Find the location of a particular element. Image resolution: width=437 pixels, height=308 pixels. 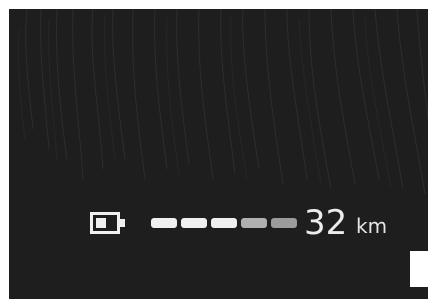

range-unit: km is located at coordinates (372, 226).